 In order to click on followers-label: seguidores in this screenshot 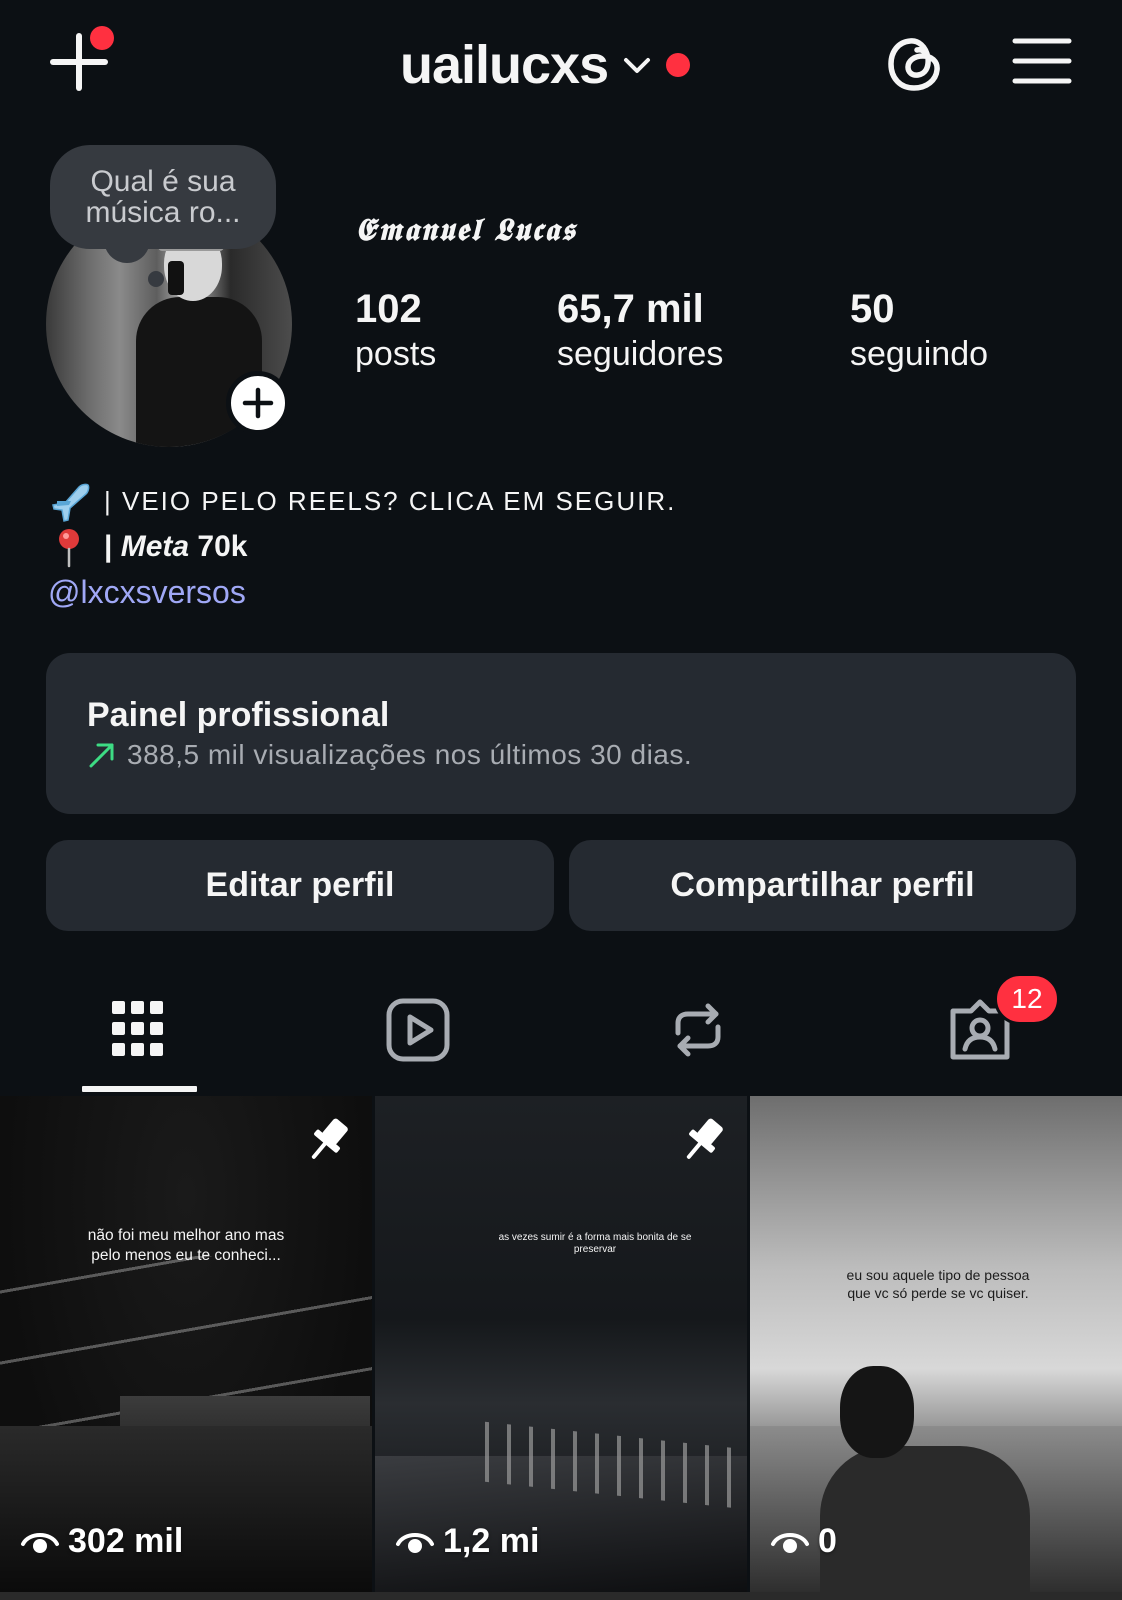, I will do `click(640, 354)`.